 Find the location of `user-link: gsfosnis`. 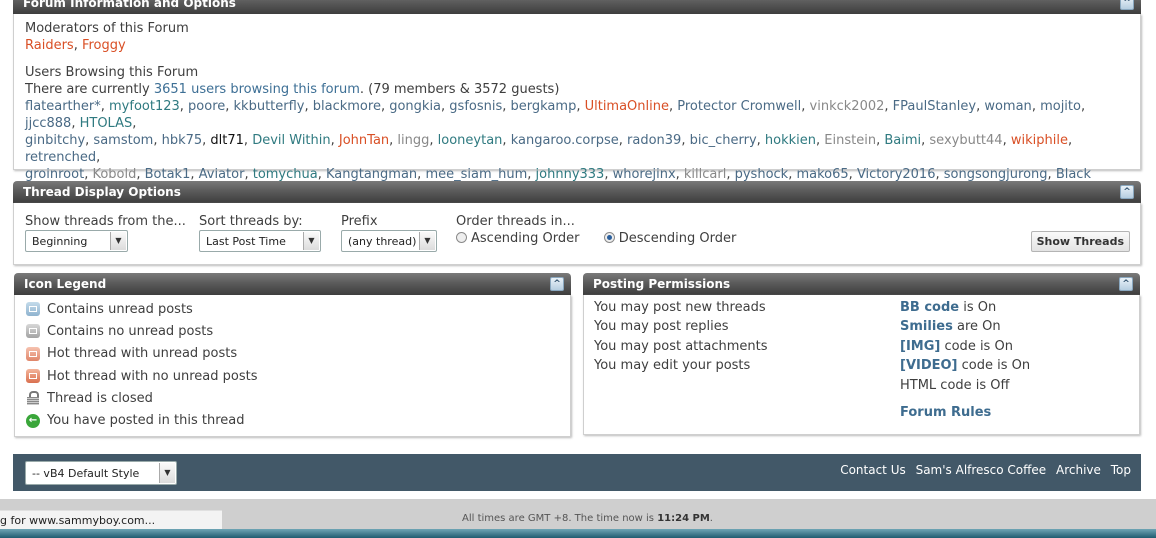

user-link: gsfosnis is located at coordinates (475, 106).